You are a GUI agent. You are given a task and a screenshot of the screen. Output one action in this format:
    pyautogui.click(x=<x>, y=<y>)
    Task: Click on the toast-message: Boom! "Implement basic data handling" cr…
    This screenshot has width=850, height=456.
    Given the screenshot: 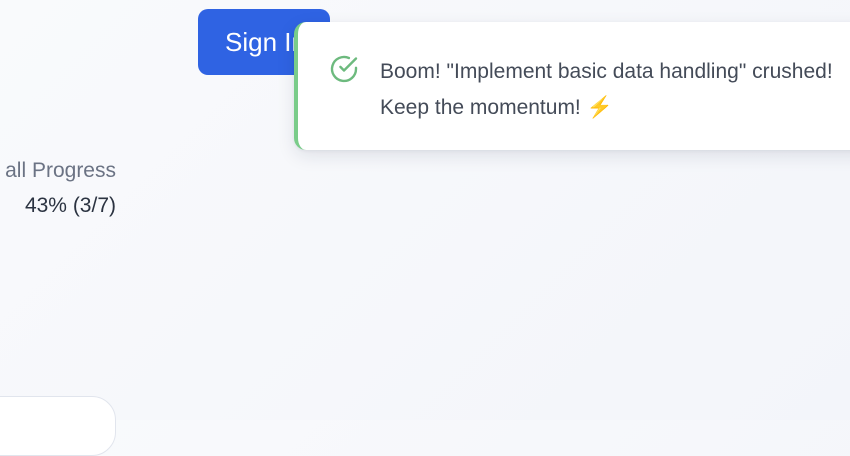 What is the action you would take?
    pyautogui.click(x=615, y=90)
    